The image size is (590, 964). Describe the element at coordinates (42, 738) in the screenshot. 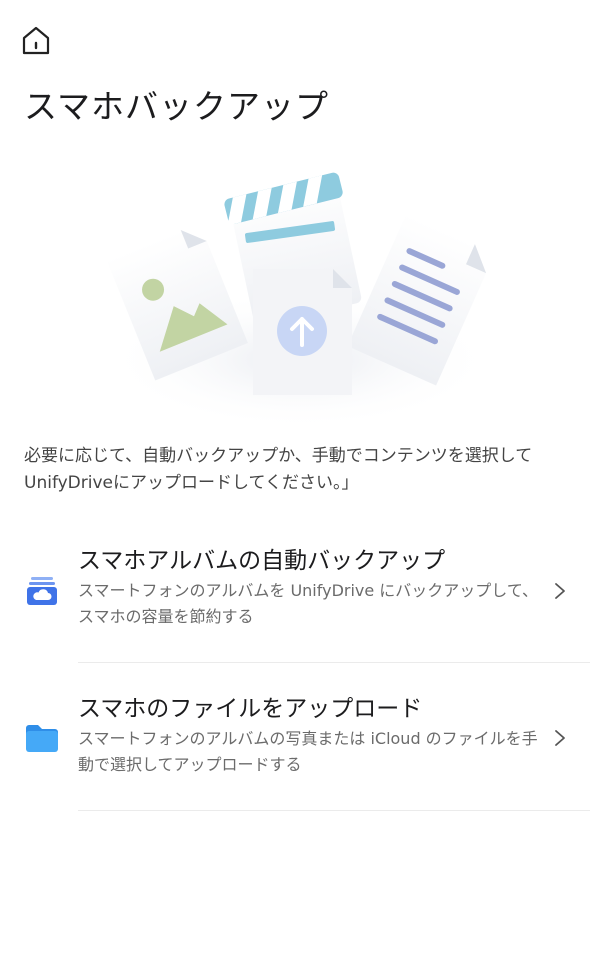

I see `folder-icon` at that location.